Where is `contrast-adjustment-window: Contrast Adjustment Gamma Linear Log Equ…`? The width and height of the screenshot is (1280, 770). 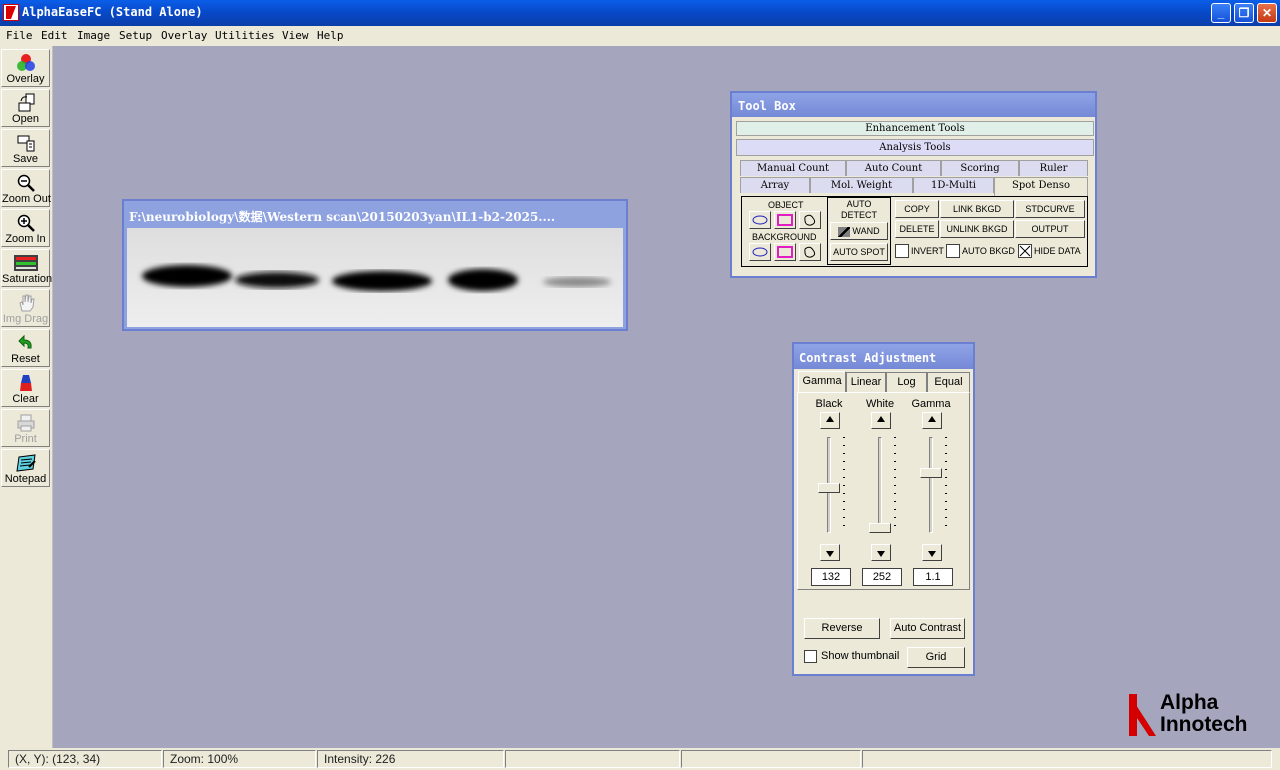
contrast-adjustment-window: Contrast Adjustment Gamma Linear Log Equ… is located at coordinates (883, 509).